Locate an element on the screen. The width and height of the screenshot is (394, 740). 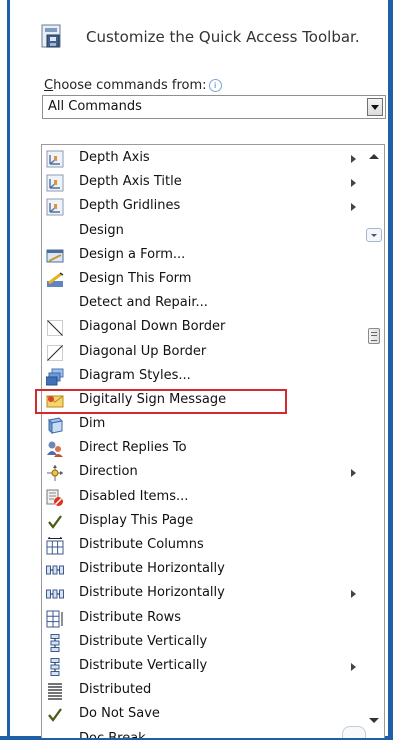
command-label: Design This Form is located at coordinates (135, 278).